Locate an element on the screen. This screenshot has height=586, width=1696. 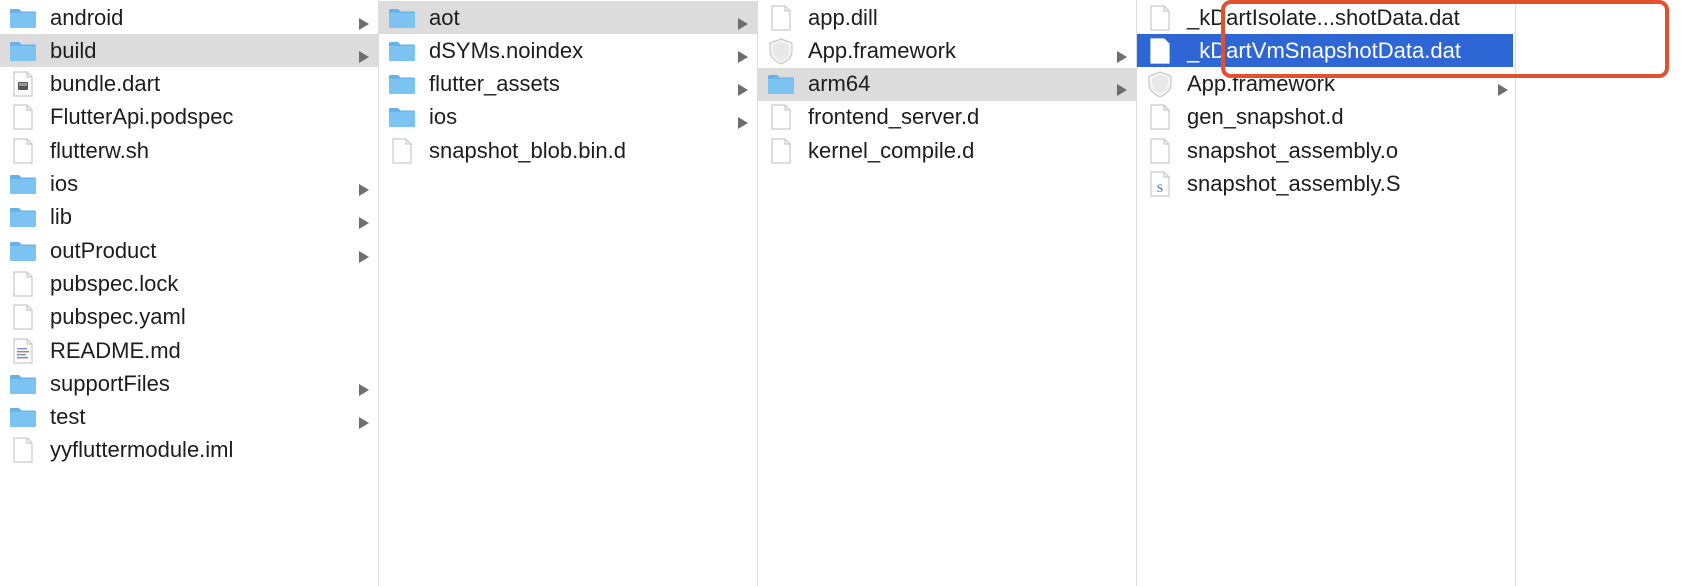
file-row: gen_snapshot.d is located at coordinates (1325, 117).